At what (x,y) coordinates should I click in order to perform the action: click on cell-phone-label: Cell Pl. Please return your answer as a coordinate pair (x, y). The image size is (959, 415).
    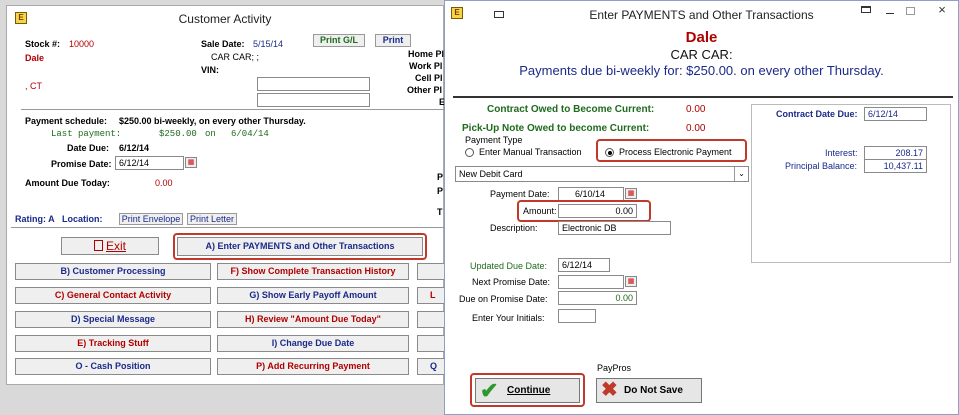
    Looking at the image, I should click on (429, 78).